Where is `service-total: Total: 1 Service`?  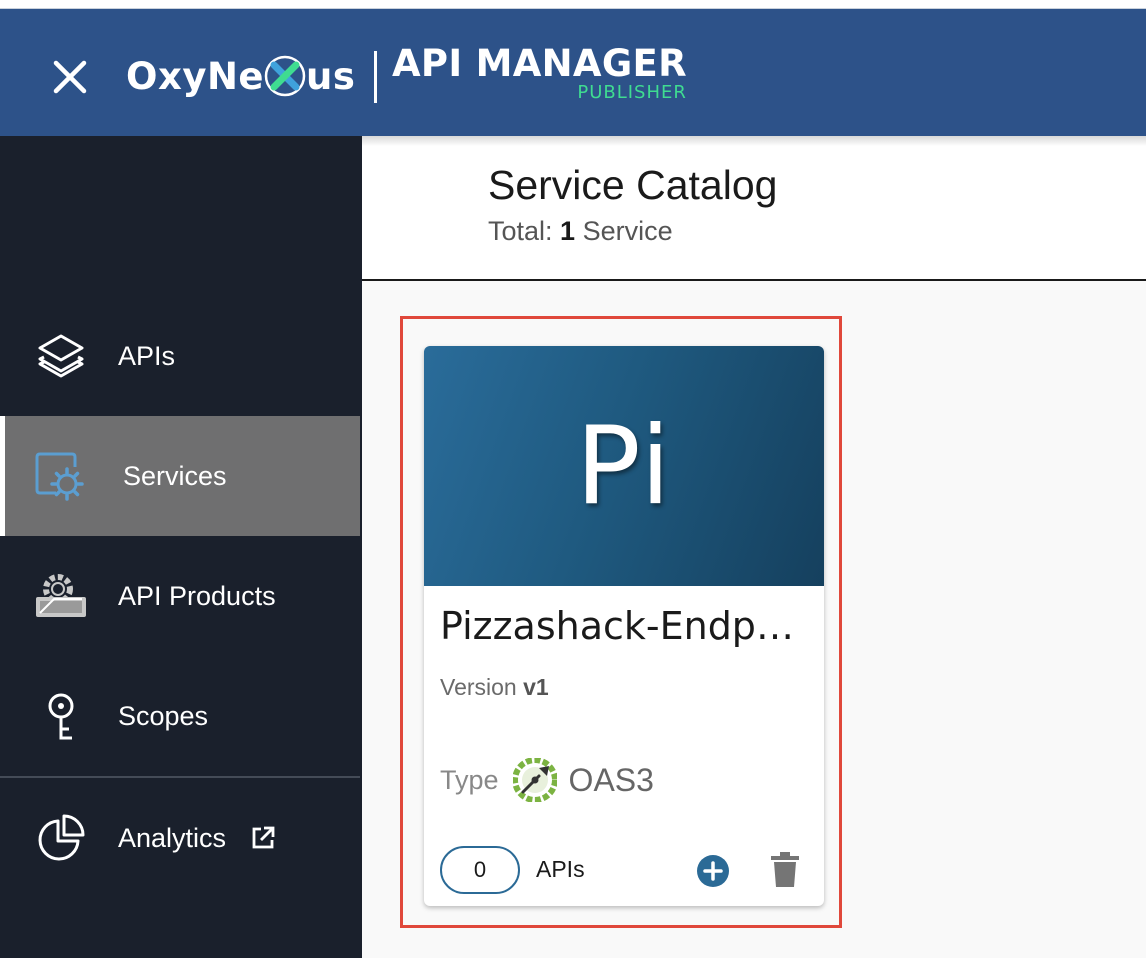
service-total: Total: 1 Service is located at coordinates (580, 231).